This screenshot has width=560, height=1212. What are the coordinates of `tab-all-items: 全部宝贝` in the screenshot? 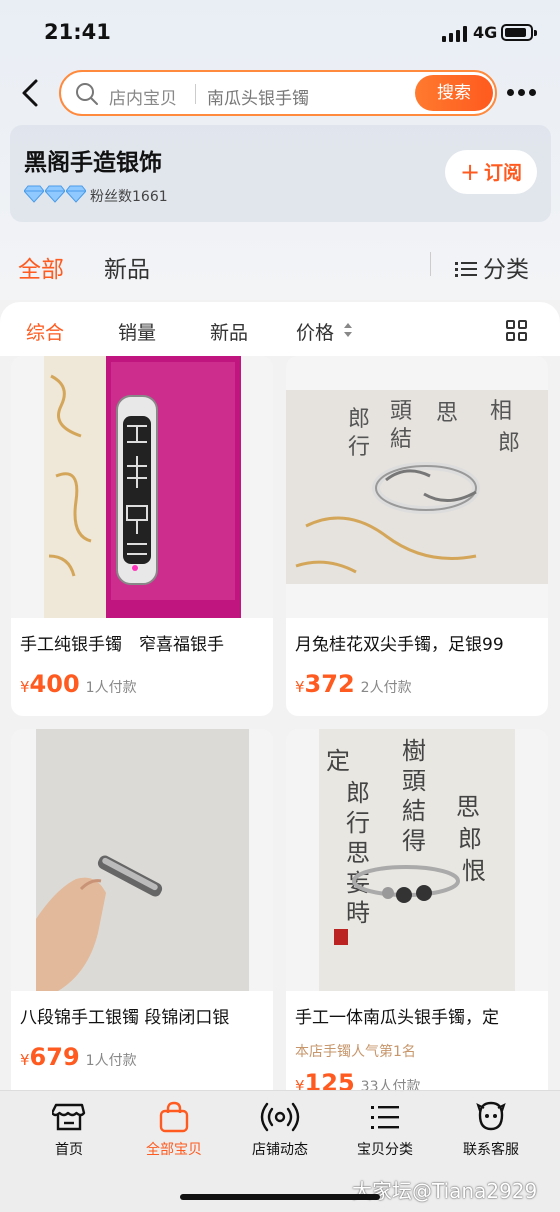 It's located at (174, 1131).